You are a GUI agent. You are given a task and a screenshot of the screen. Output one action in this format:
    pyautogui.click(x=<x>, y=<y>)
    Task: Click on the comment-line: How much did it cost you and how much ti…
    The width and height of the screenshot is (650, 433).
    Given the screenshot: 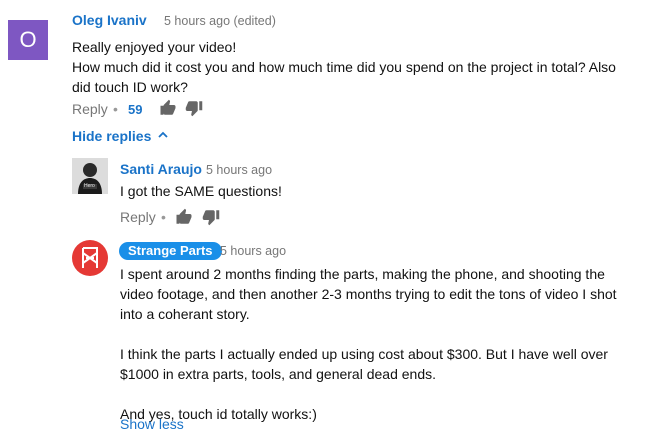 What is the action you would take?
    pyautogui.click(x=344, y=67)
    